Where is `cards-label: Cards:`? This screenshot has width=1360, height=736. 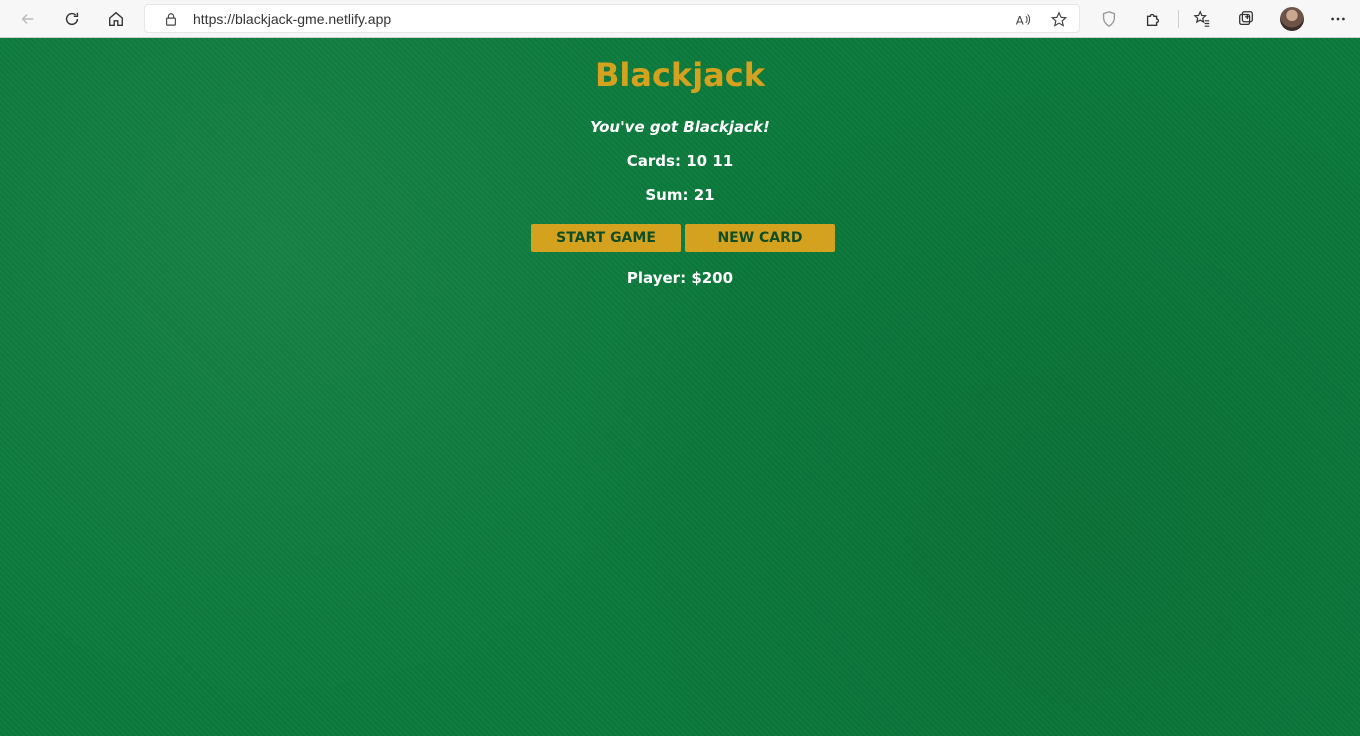
cards-label: Cards: is located at coordinates (653, 161).